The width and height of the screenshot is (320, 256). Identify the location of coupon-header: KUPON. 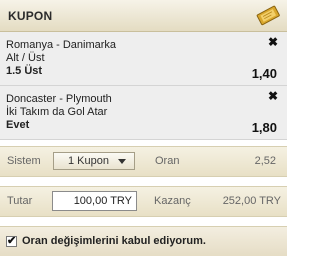
(143, 16).